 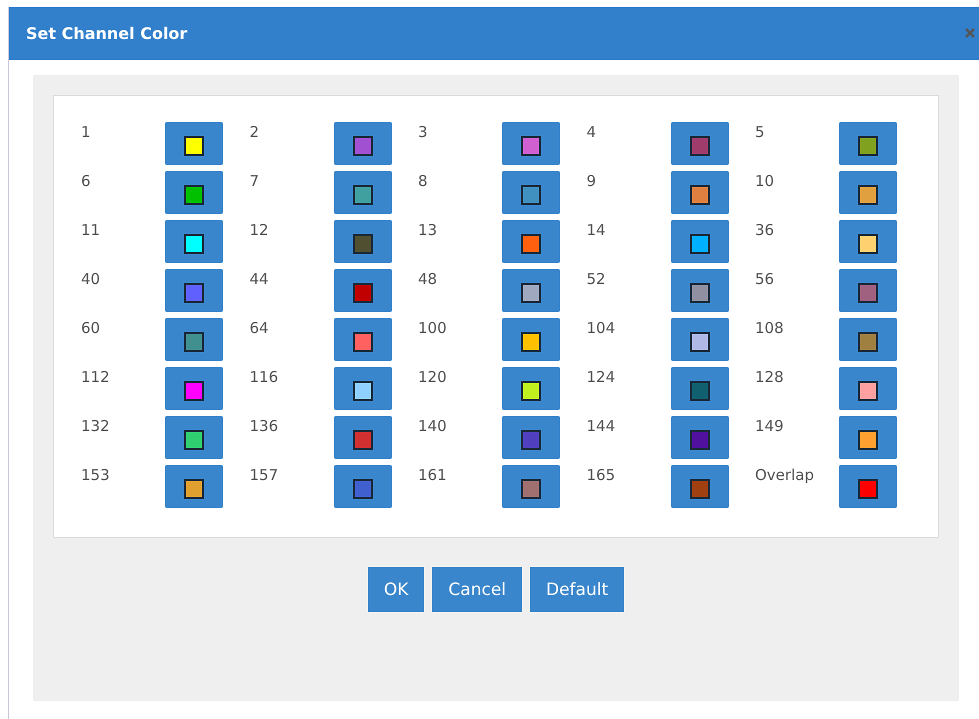 What do you see at coordinates (96, 426) in the screenshot?
I see `channel-label: 132` at bounding box center [96, 426].